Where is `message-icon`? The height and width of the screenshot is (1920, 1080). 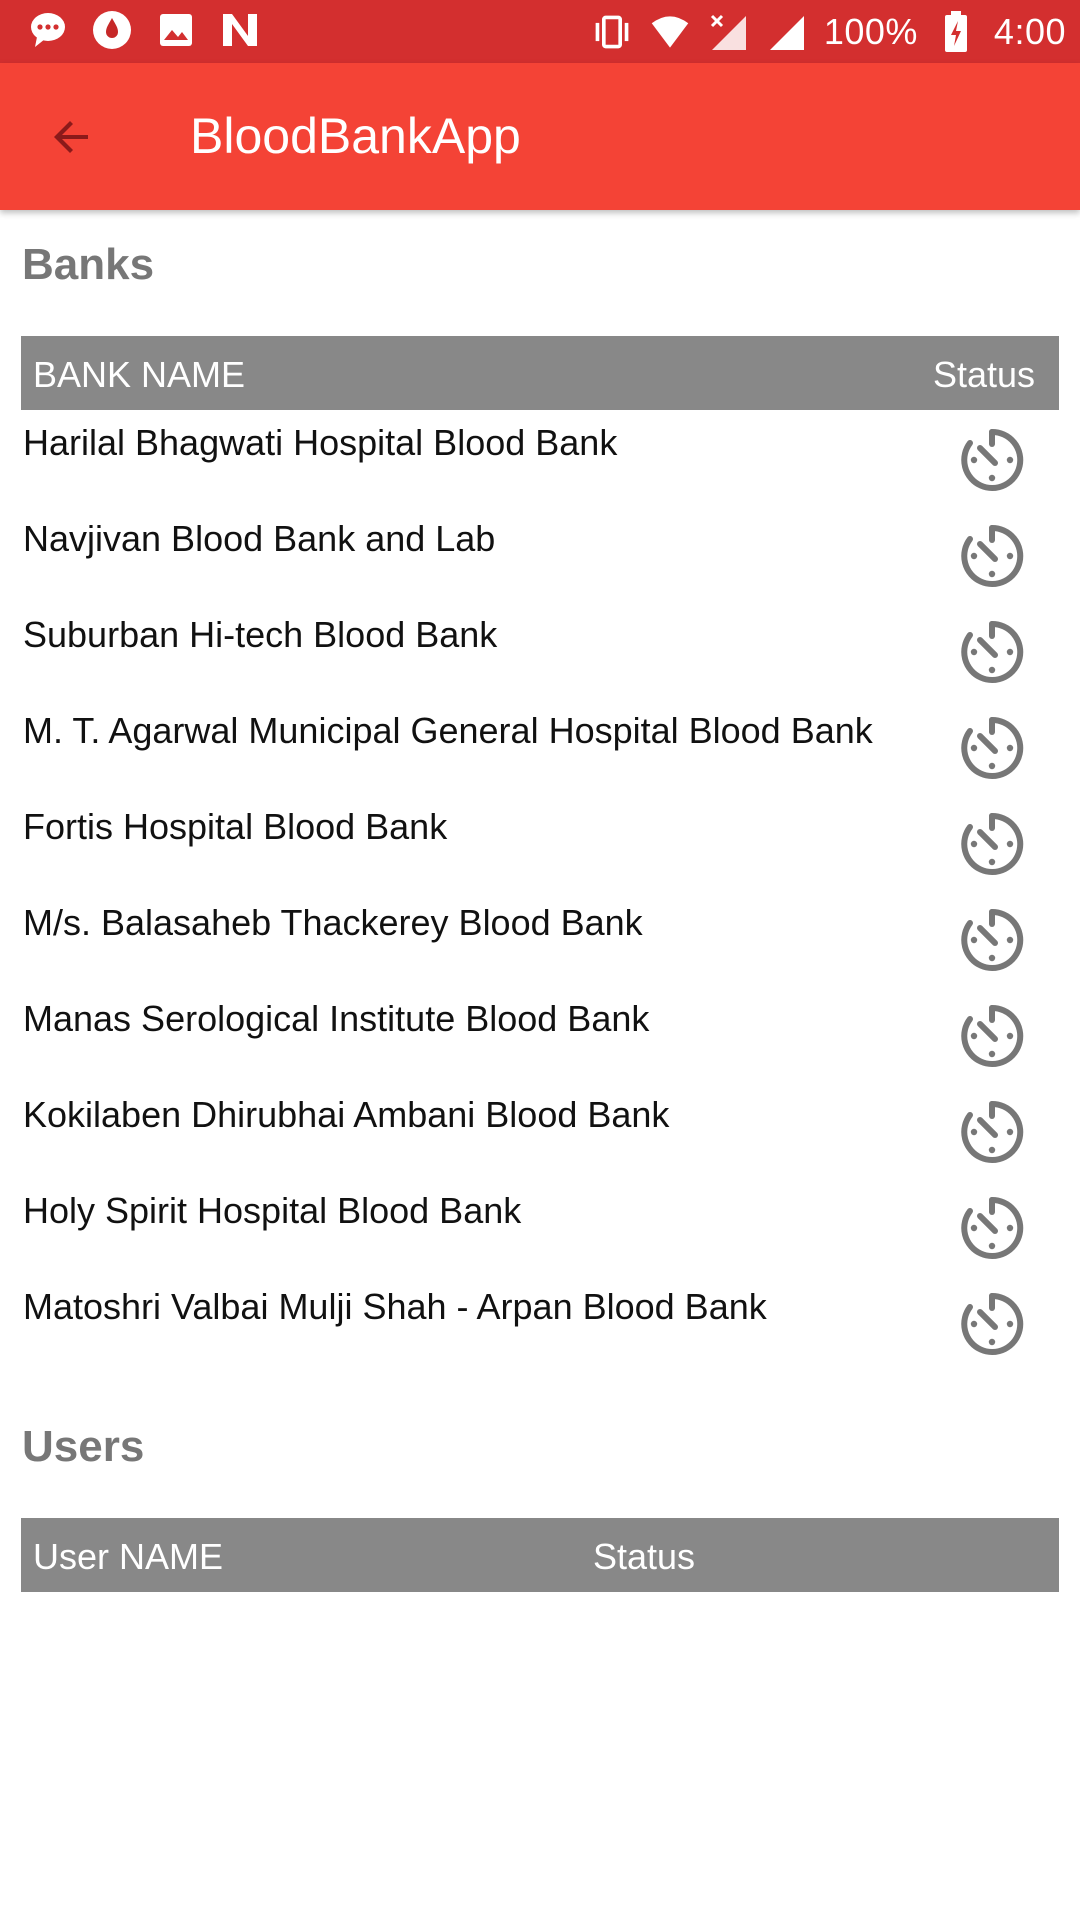
message-icon is located at coordinates (48, 30).